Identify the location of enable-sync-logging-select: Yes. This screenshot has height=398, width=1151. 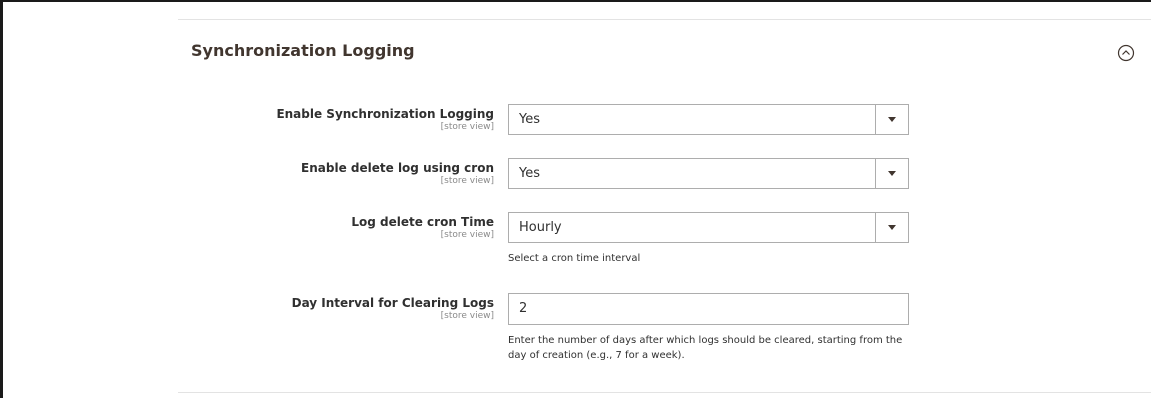
(708, 119).